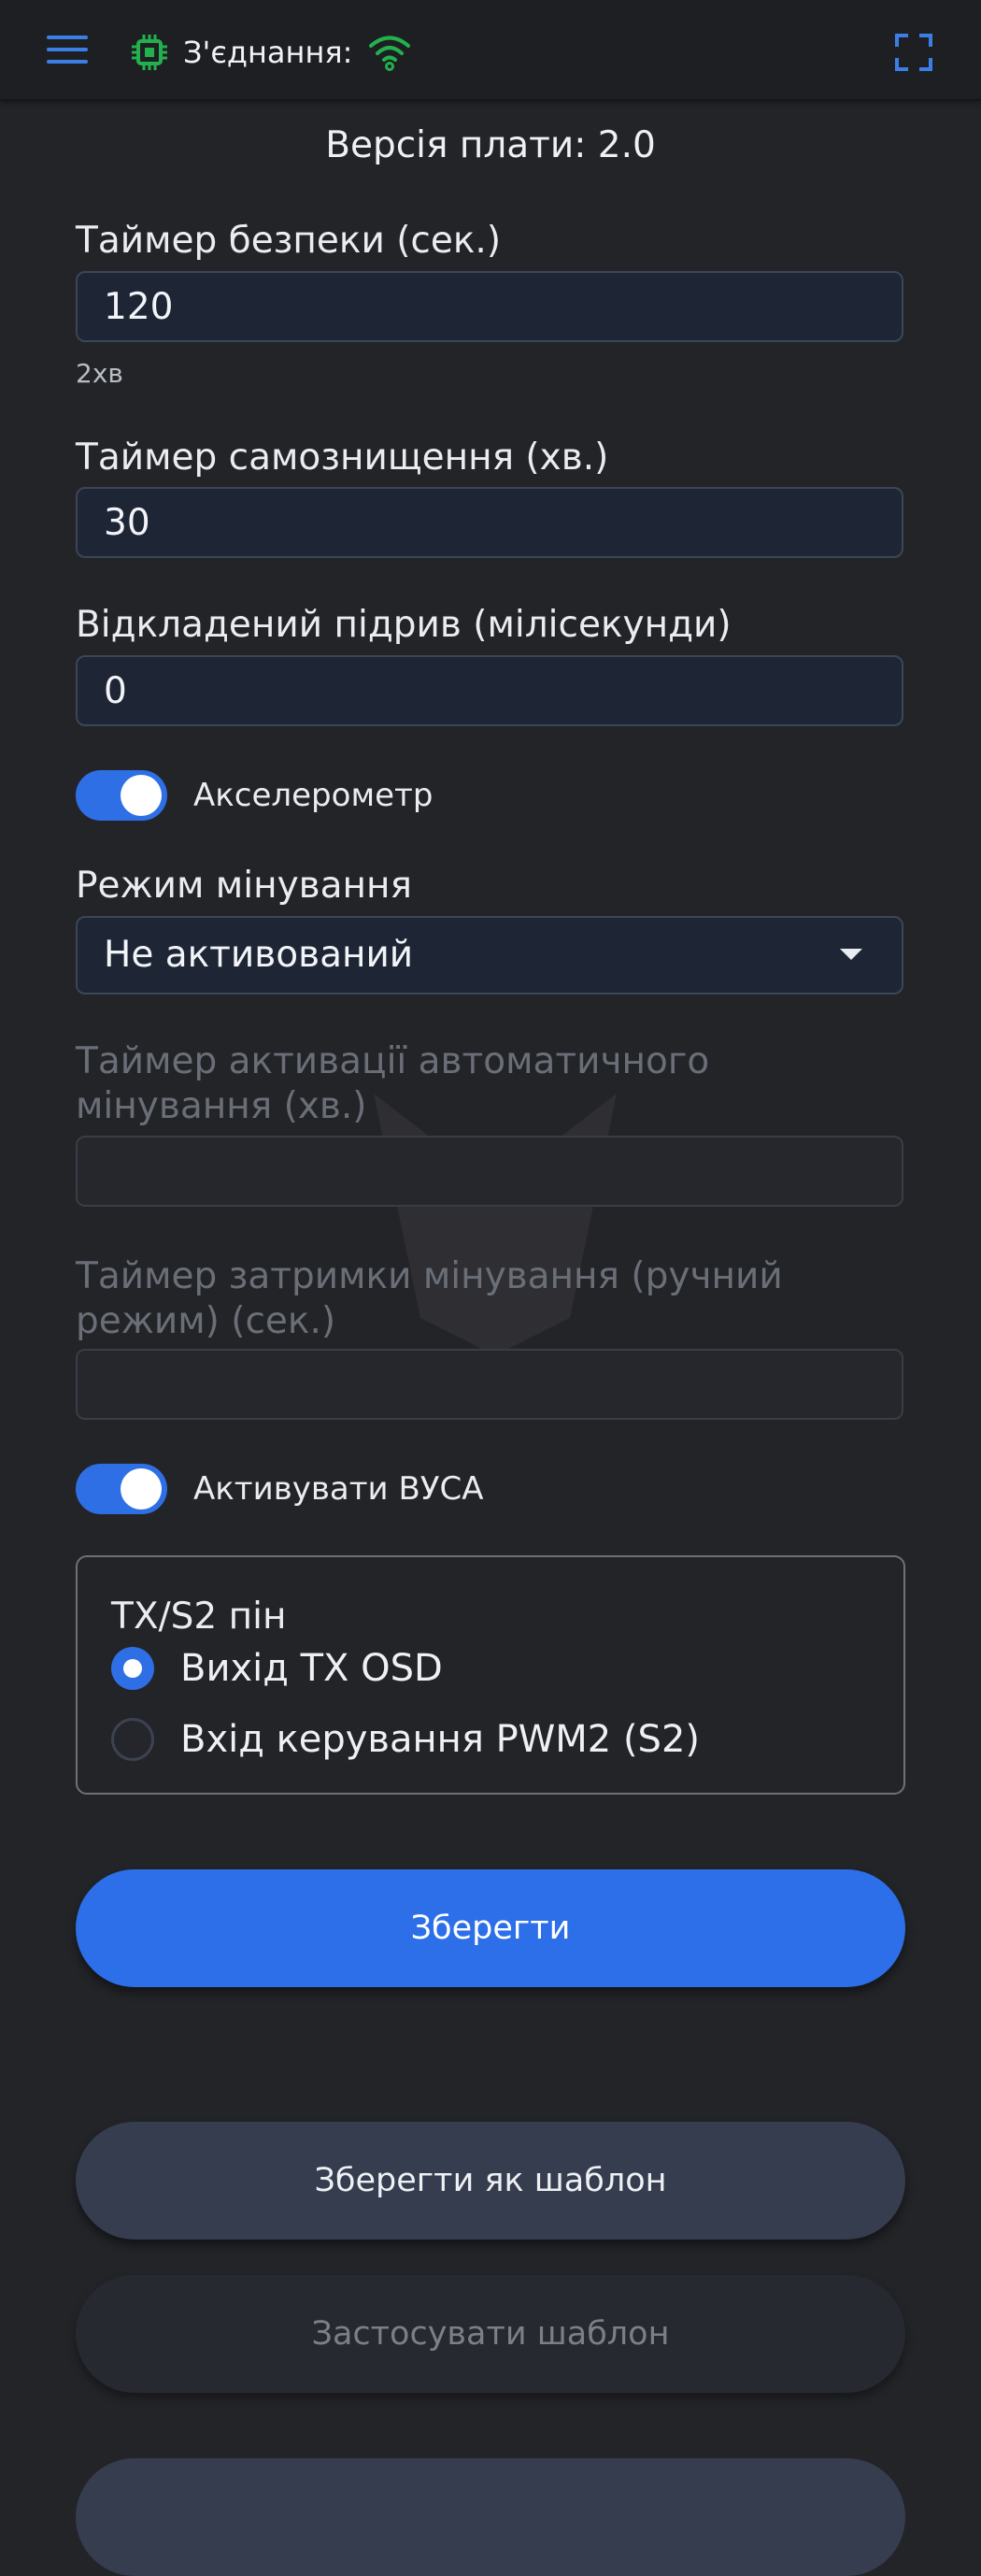 The height and width of the screenshot is (2576, 981). Describe the element at coordinates (313, 795) in the screenshot. I see `accelerometer-label: Акселерометр` at that location.